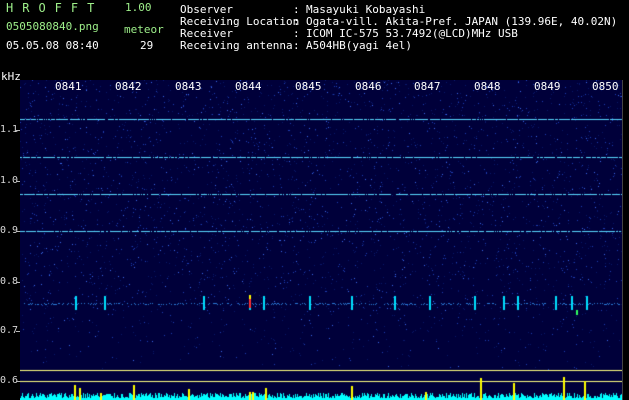 This screenshot has height=400, width=629. What do you see at coordinates (487, 86) in the screenshot?
I see `time-label-0848: 0848` at bounding box center [487, 86].